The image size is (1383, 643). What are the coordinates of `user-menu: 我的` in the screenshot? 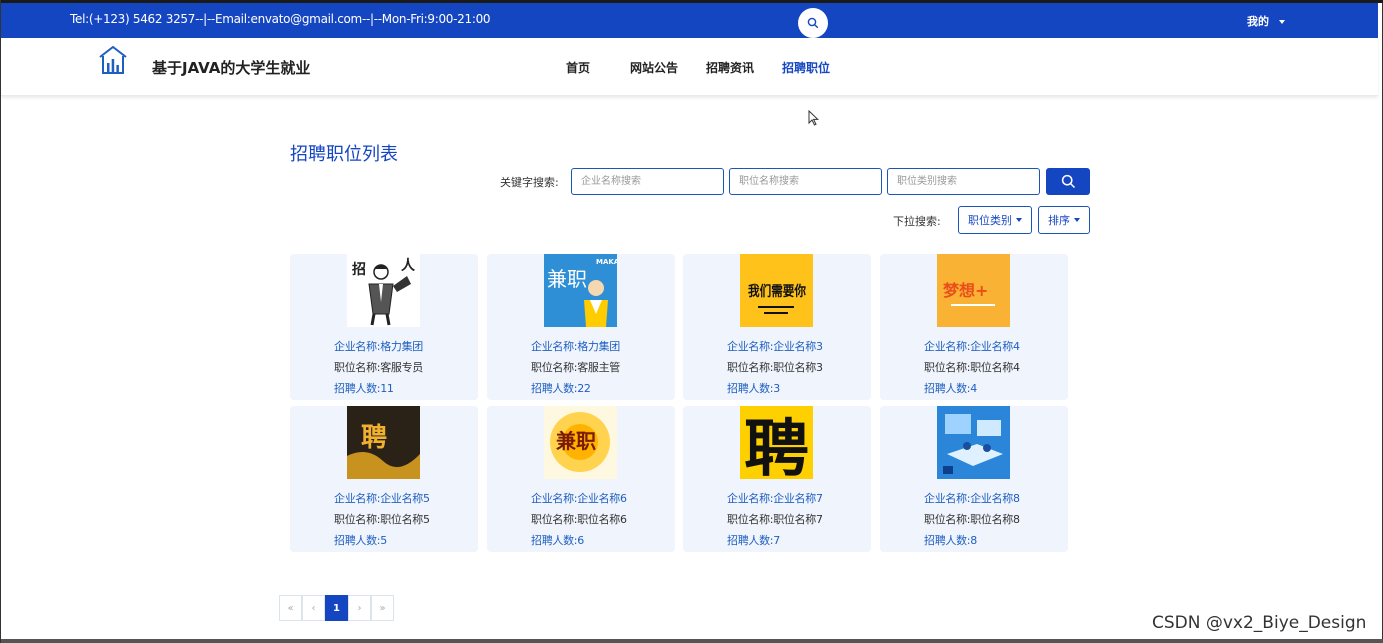 It's located at (1266, 21).